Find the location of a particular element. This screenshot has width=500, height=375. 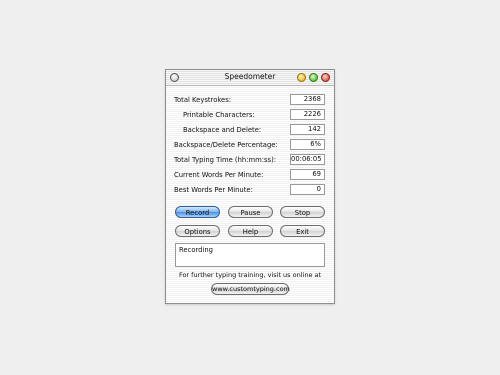

minimize-button is located at coordinates (301, 77).